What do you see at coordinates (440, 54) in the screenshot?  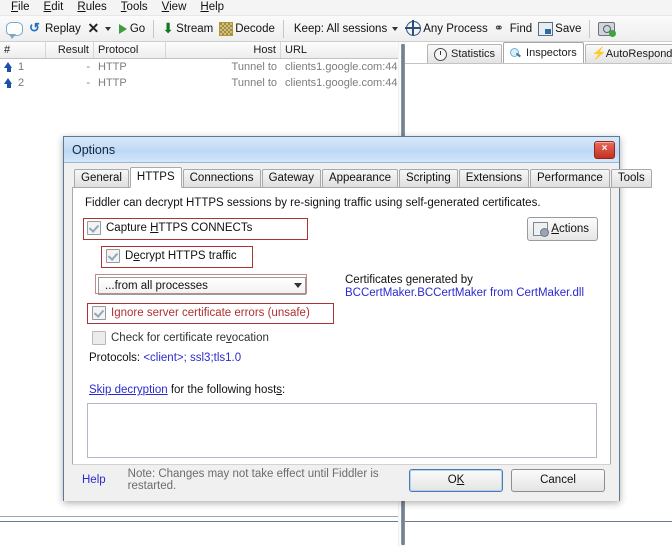 I see `clock-icon` at bounding box center [440, 54].